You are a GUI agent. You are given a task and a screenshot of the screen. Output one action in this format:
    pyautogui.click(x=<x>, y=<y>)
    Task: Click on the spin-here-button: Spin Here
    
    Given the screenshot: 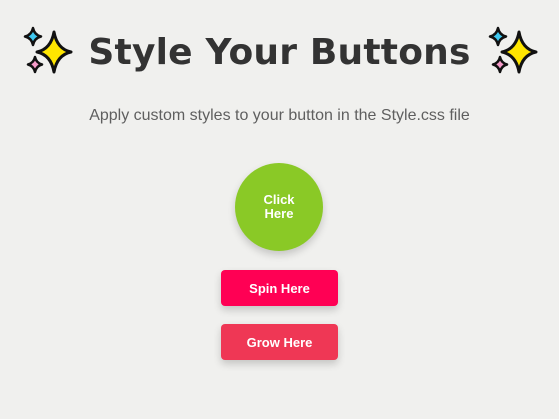 What is the action you would take?
    pyautogui.click(x=279, y=288)
    